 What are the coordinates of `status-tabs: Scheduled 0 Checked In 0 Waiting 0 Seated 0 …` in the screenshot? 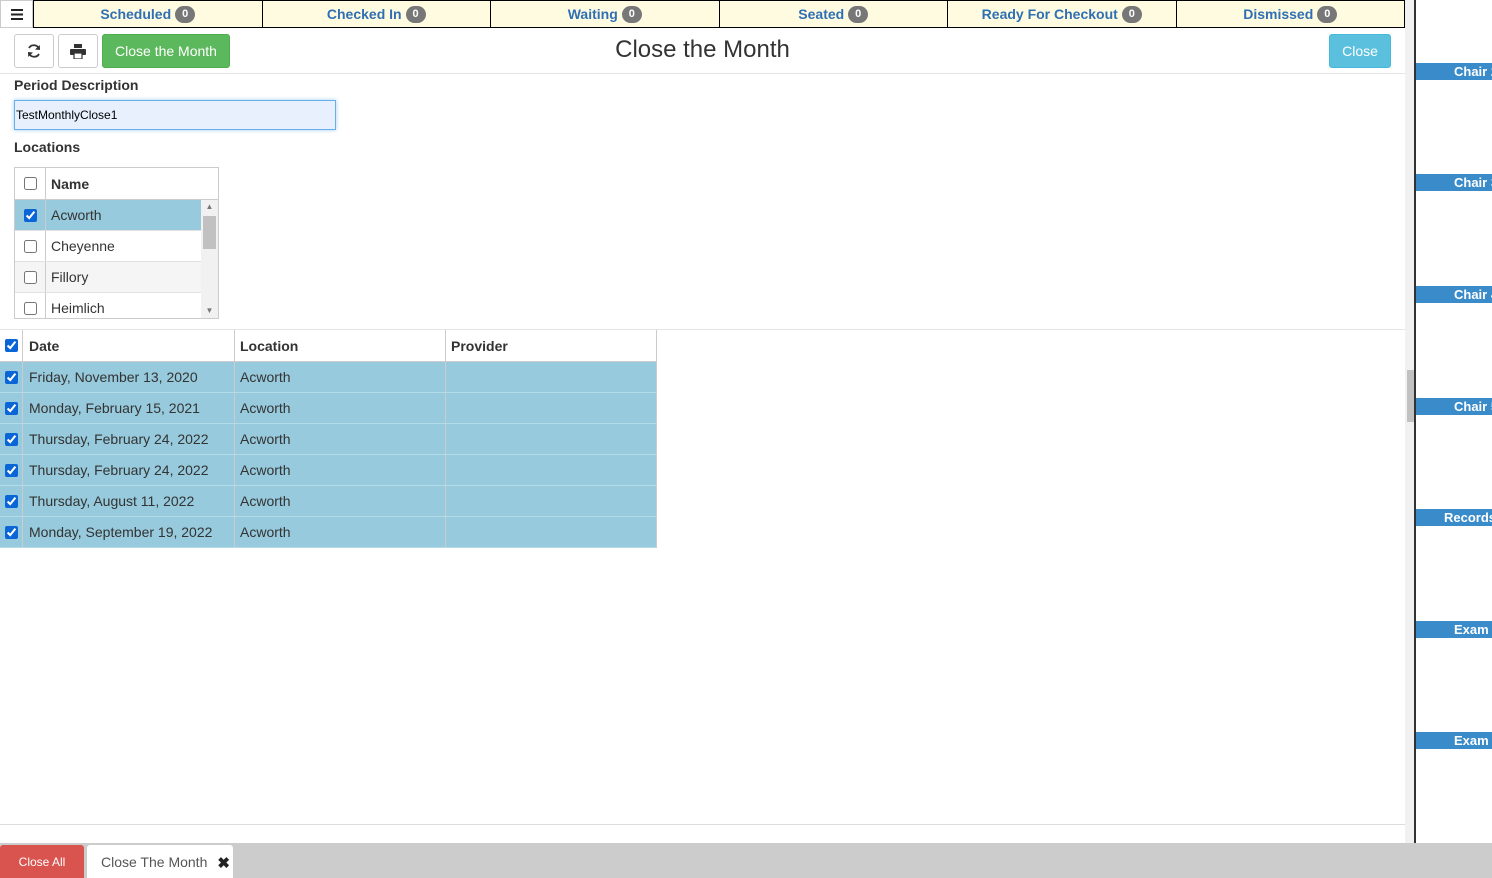 It's located at (719, 14).